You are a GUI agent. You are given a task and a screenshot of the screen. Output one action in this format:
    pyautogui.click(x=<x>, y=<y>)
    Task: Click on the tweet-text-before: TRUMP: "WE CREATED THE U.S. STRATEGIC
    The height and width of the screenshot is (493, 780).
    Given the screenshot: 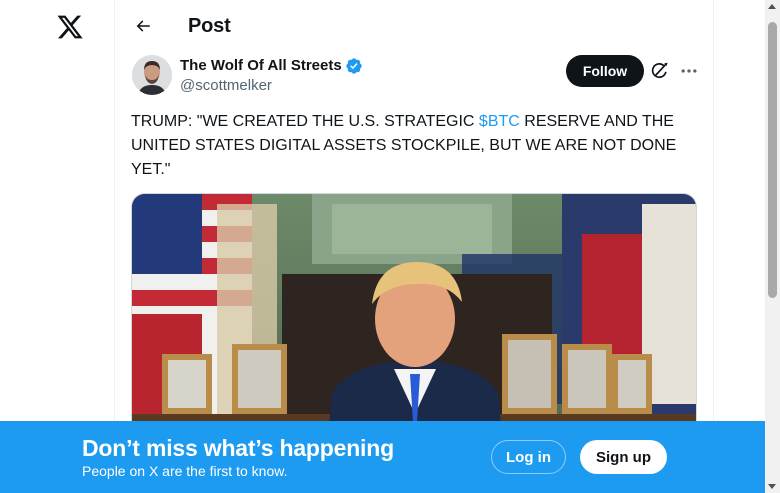 What is the action you would take?
    pyautogui.click(x=305, y=121)
    